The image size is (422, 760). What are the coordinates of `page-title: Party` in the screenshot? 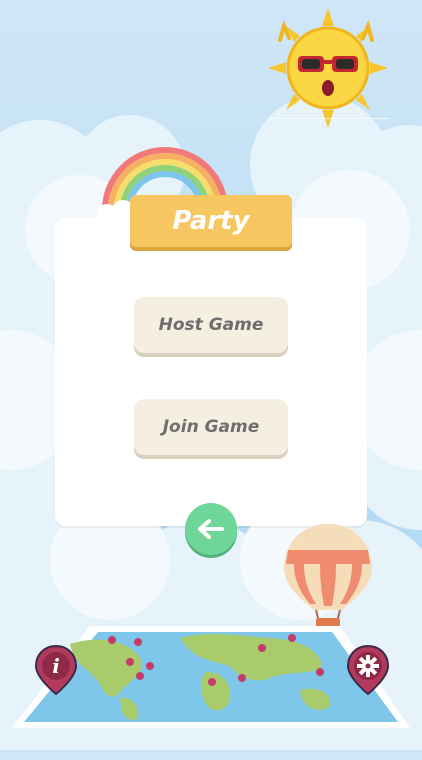 It's located at (211, 221).